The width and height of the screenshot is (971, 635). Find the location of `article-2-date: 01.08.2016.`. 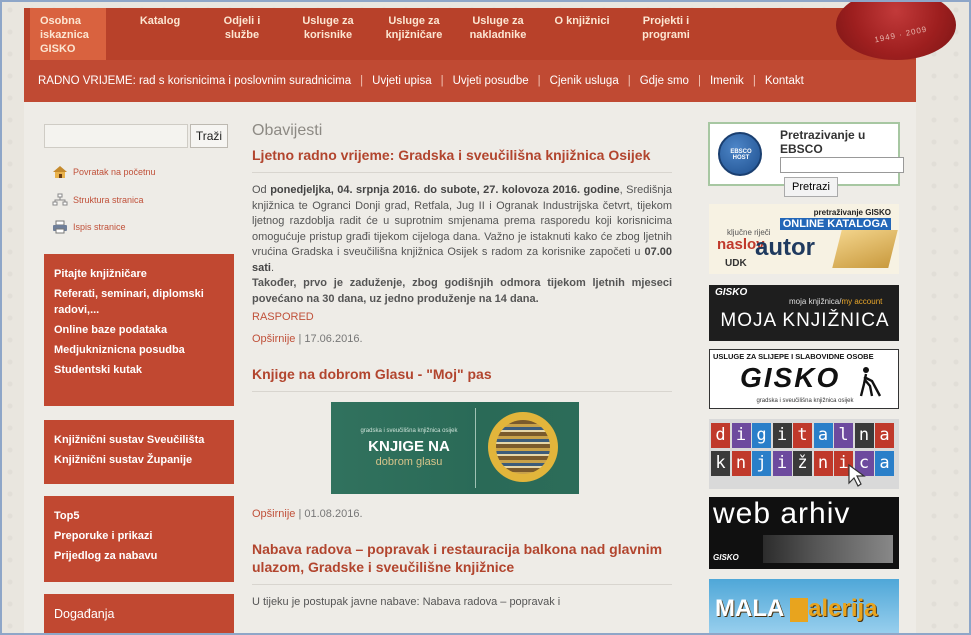

article-2-date: 01.08.2016. is located at coordinates (333, 514).